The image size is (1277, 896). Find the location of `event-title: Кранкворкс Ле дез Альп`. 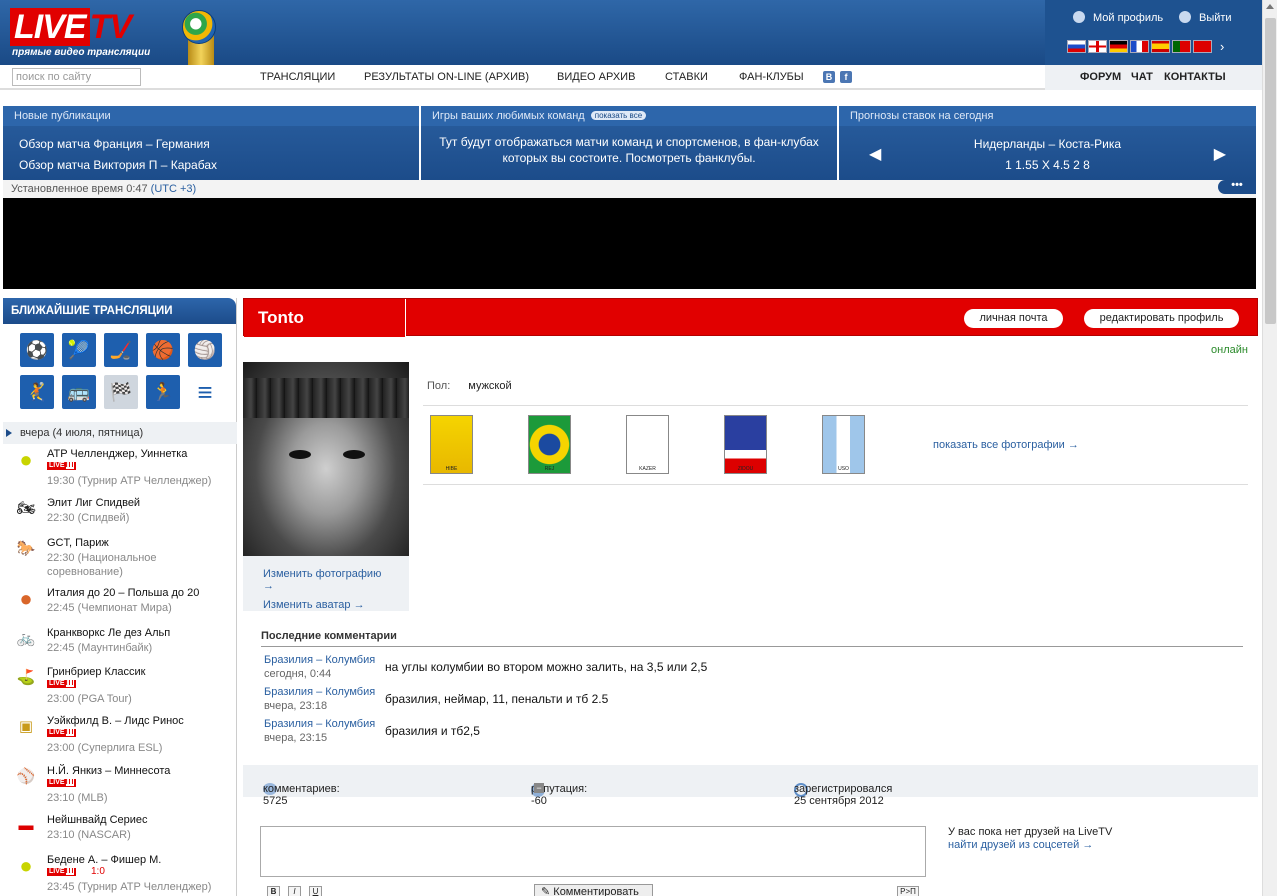

event-title: Кранкворкс Ле дез Альп is located at coordinates (108, 633).